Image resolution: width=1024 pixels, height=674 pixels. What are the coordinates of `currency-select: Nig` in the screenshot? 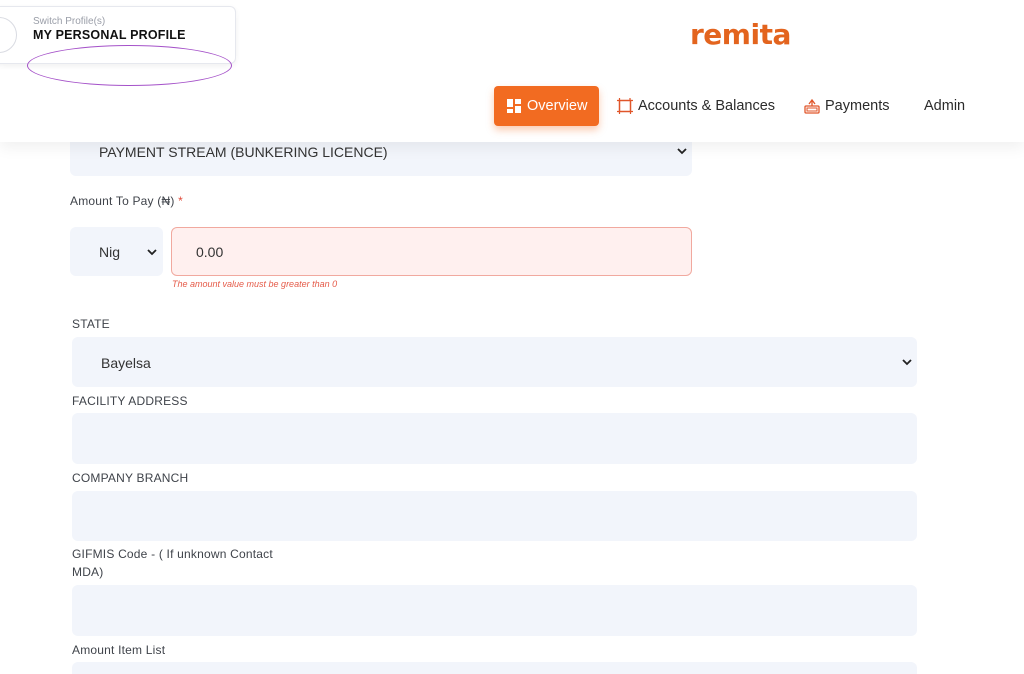 It's located at (116, 251).